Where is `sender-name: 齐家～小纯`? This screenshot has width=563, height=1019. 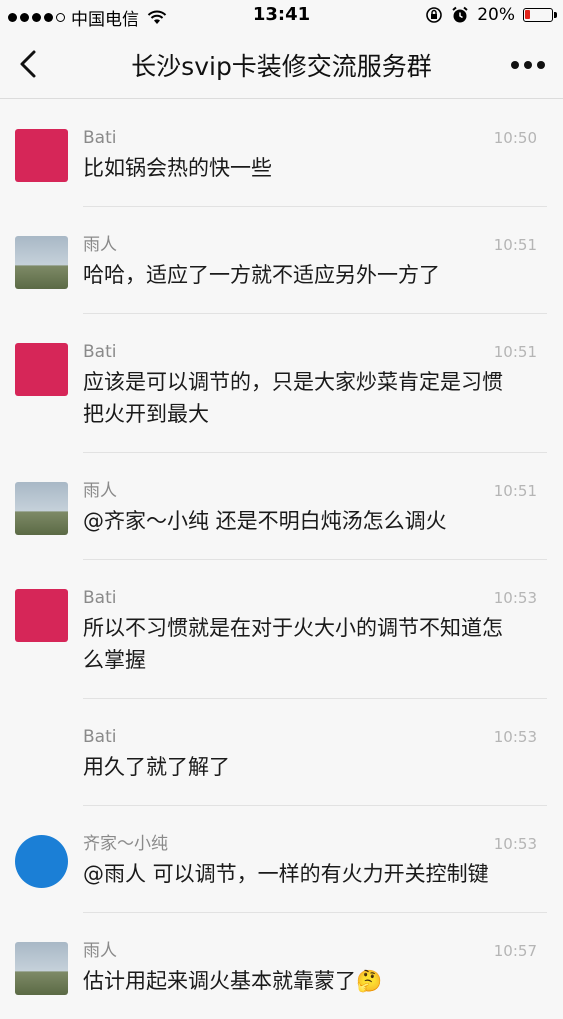 sender-name: 齐家～小纯 is located at coordinates (125, 844).